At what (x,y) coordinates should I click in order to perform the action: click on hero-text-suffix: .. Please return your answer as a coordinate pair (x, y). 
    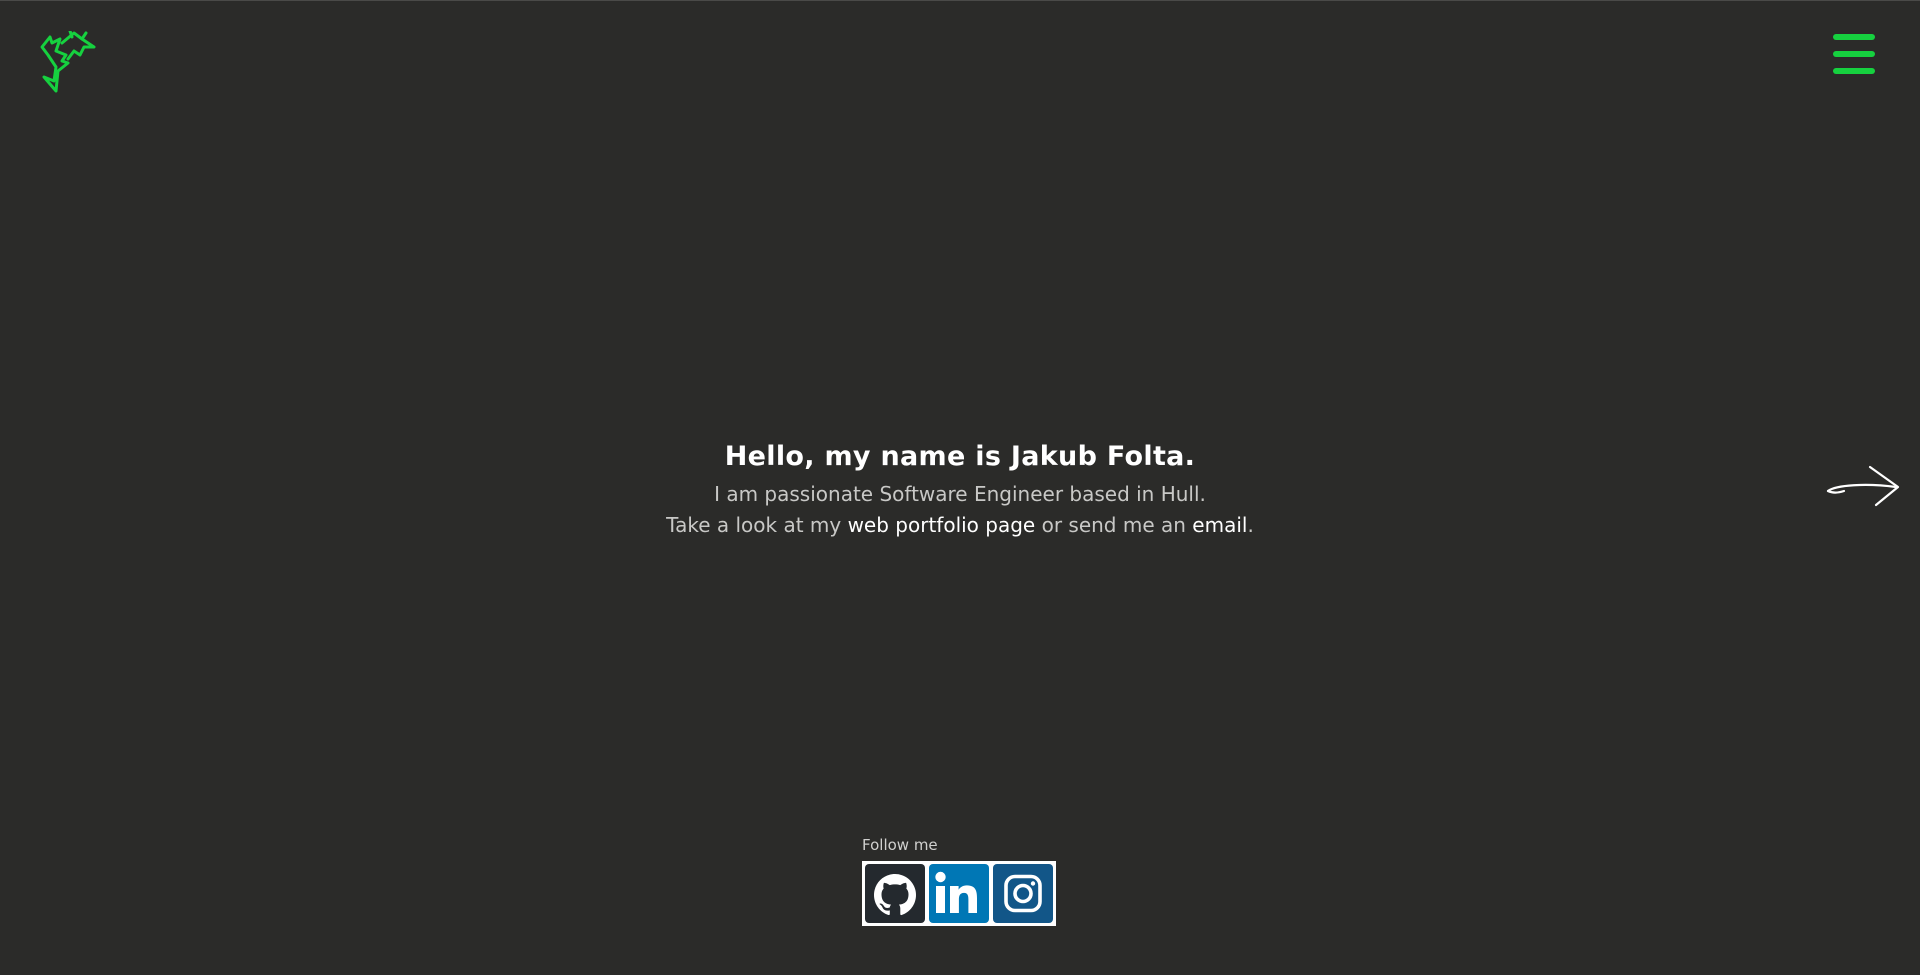
    Looking at the image, I should click on (1250, 525).